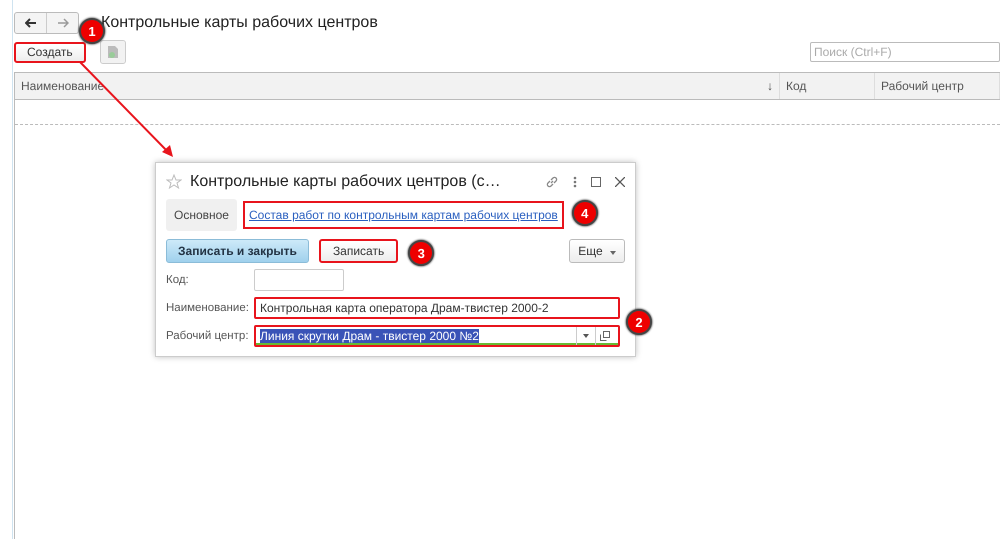  Describe the element at coordinates (421, 253) in the screenshot. I see `callout-badge: 3` at that location.